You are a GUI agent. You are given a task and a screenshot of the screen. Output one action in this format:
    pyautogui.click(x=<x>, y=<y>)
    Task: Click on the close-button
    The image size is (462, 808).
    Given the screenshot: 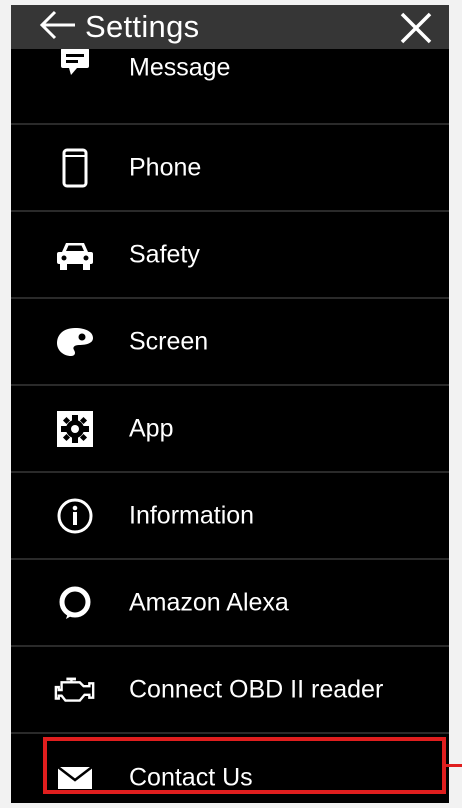 What is the action you would take?
    pyautogui.click(x=416, y=28)
    